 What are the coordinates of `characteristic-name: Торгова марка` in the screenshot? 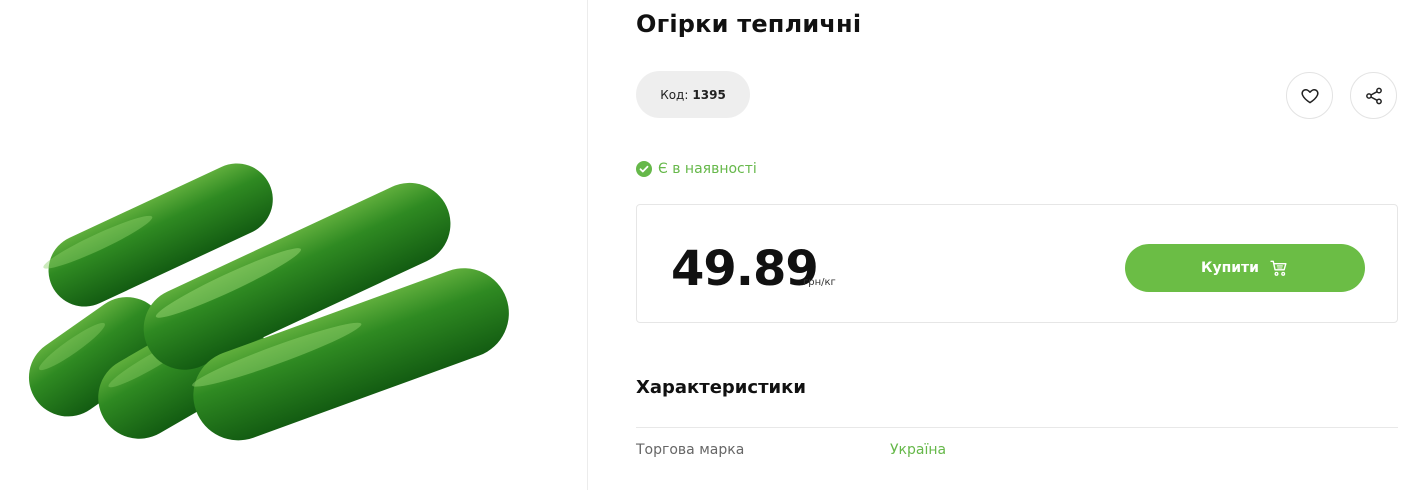 It's located at (690, 450).